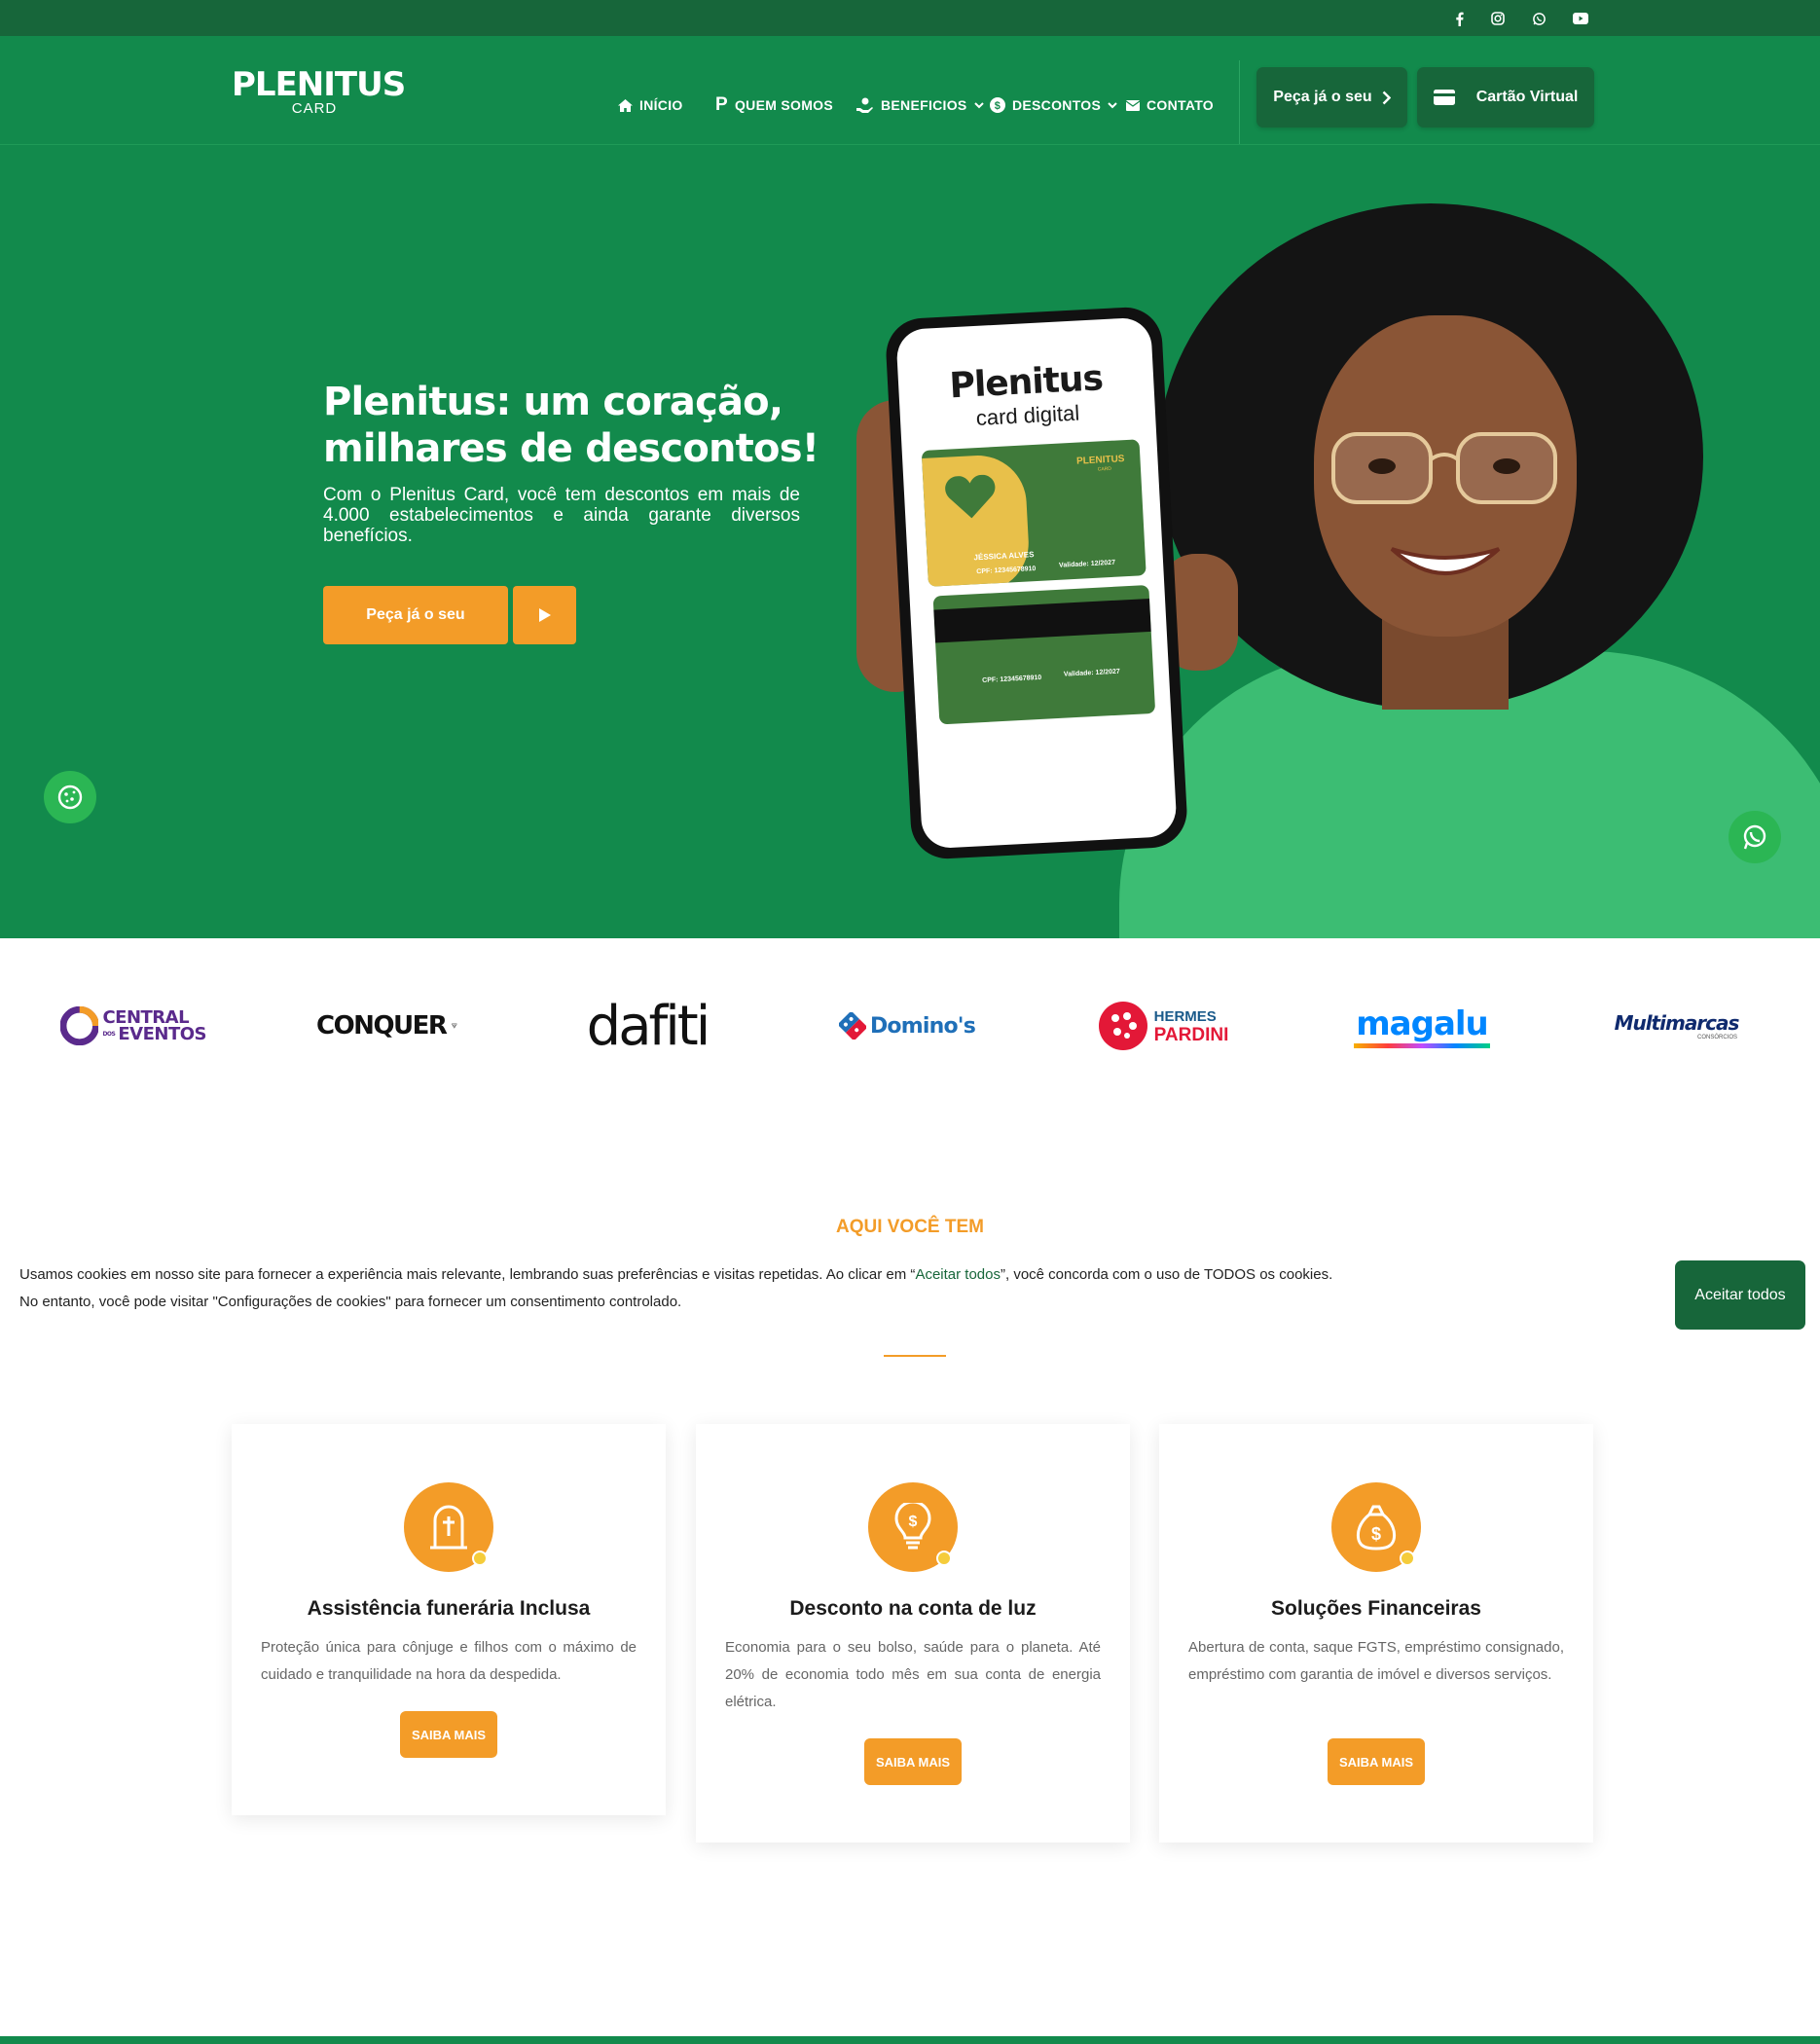 This screenshot has width=1820, height=2044. Describe the element at coordinates (922, 1026) in the screenshot. I see `partner-dominos-word: Domino's` at that location.